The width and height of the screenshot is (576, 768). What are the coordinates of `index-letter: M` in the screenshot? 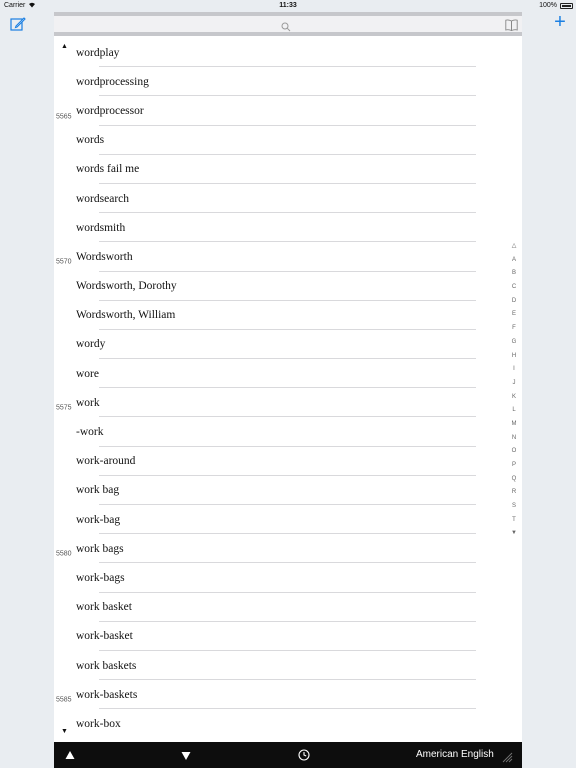 It's located at (514, 425).